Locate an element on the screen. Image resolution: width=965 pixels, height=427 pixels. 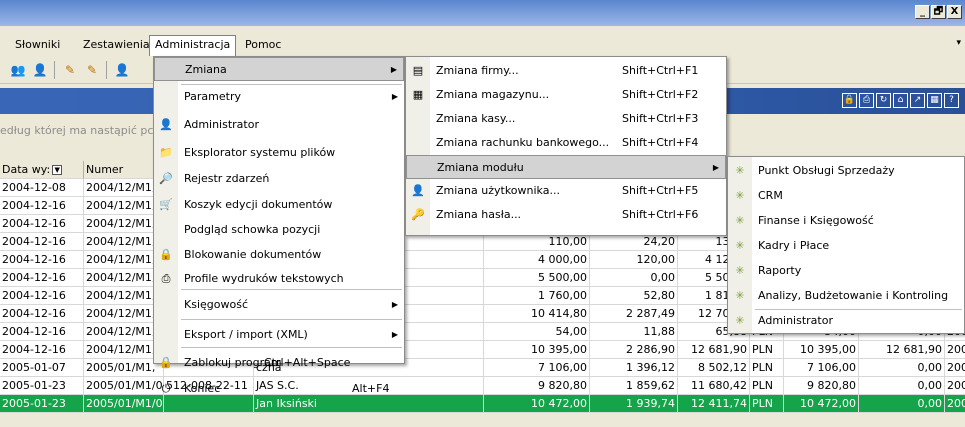
menu-item-koszyk-edycji-dokumentów: 🛒 Koszyk edycji dokumentów is located at coordinates (279, 205).